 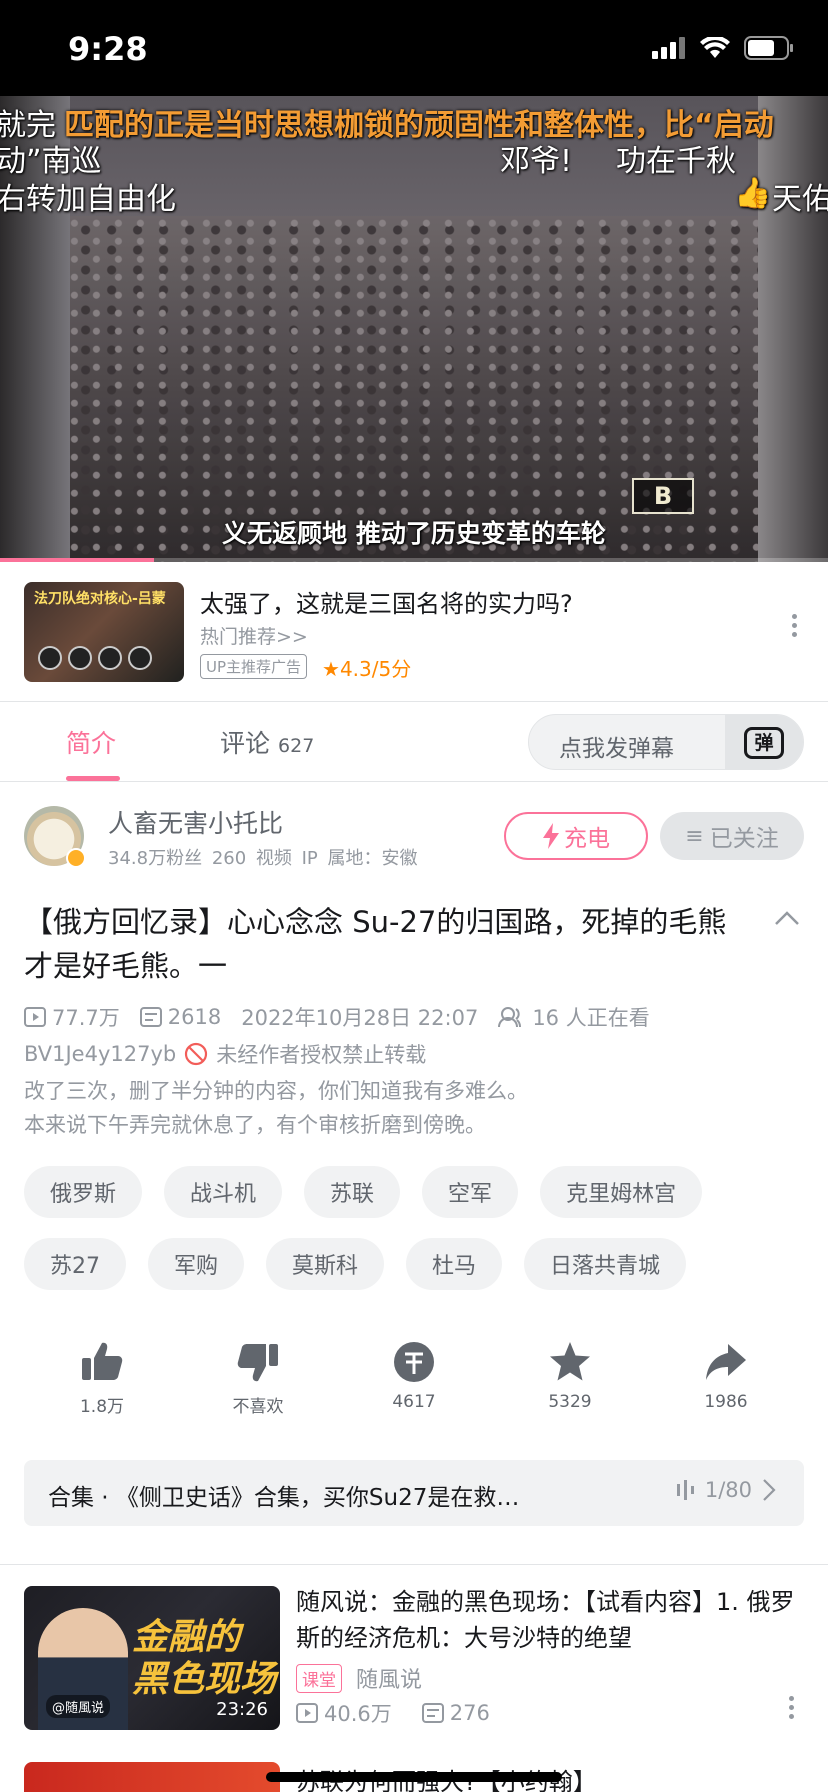 What do you see at coordinates (359, 858) in the screenshot?
I see `uploader-ip: IP 属地：安徽` at bounding box center [359, 858].